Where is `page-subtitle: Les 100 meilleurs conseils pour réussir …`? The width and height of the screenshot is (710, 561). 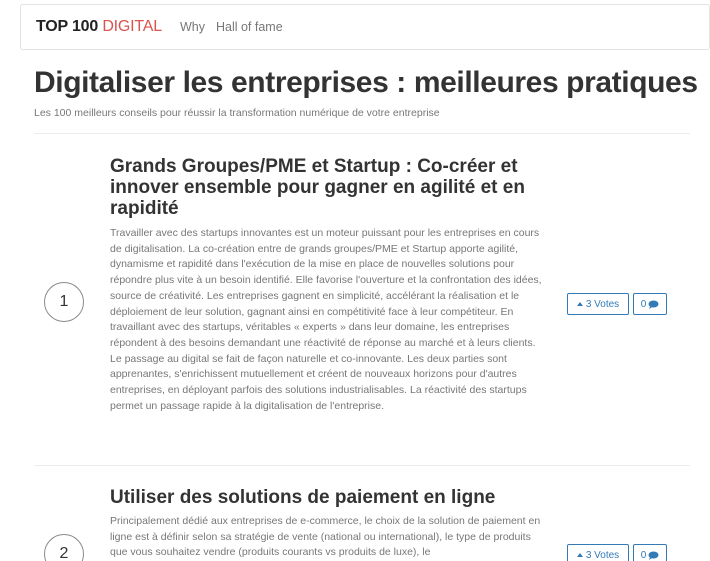 page-subtitle: Les 100 meilleurs conseils pour réussir … is located at coordinates (237, 113).